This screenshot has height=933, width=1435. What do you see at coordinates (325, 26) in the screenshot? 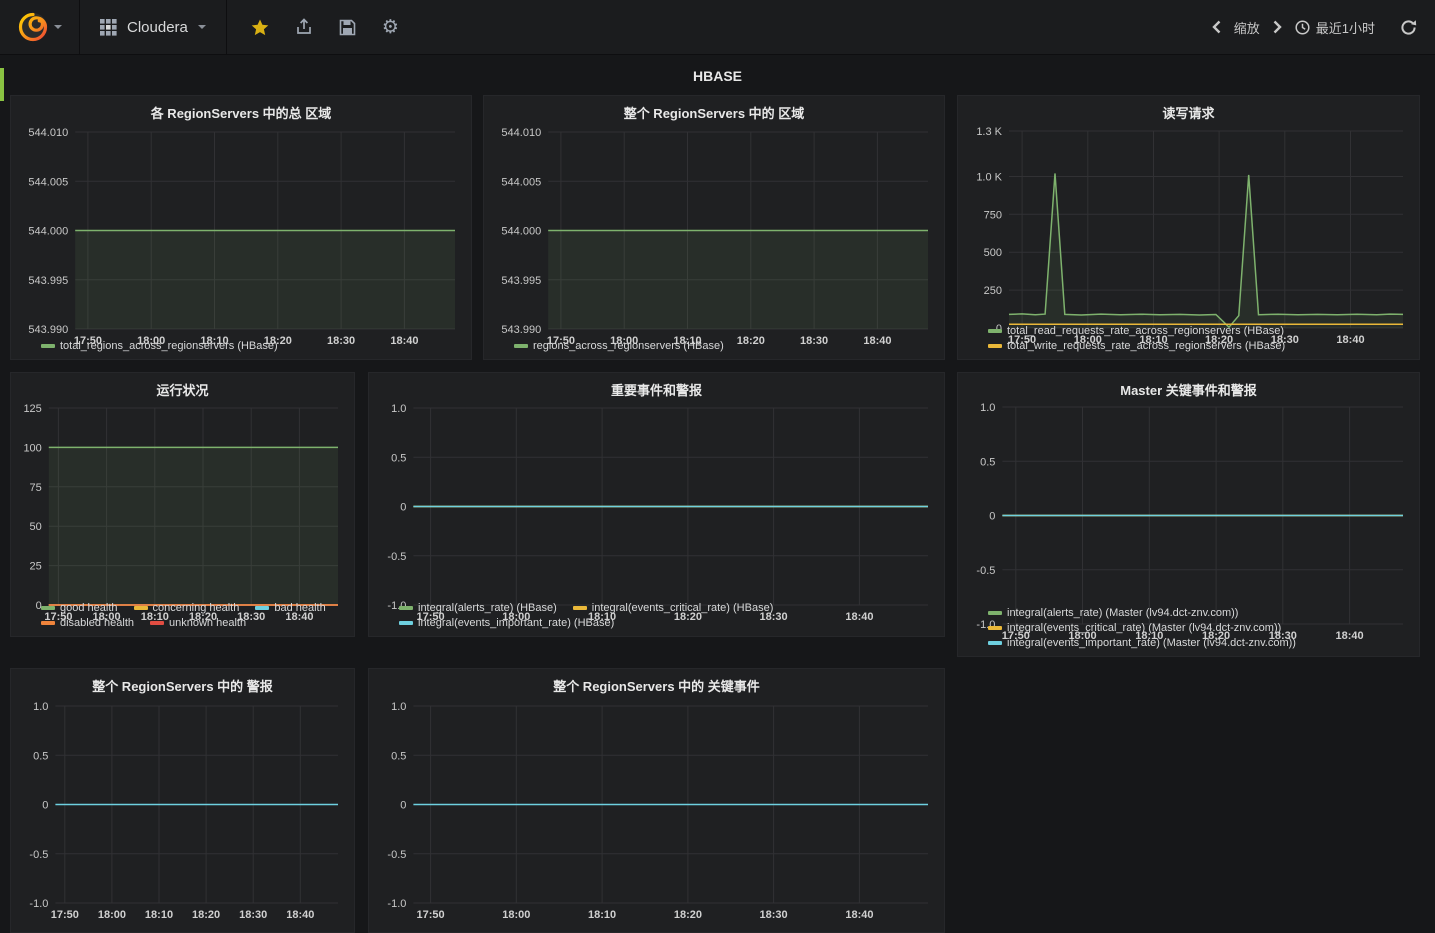
I see `dashboard-actions: ⚙` at bounding box center [325, 26].